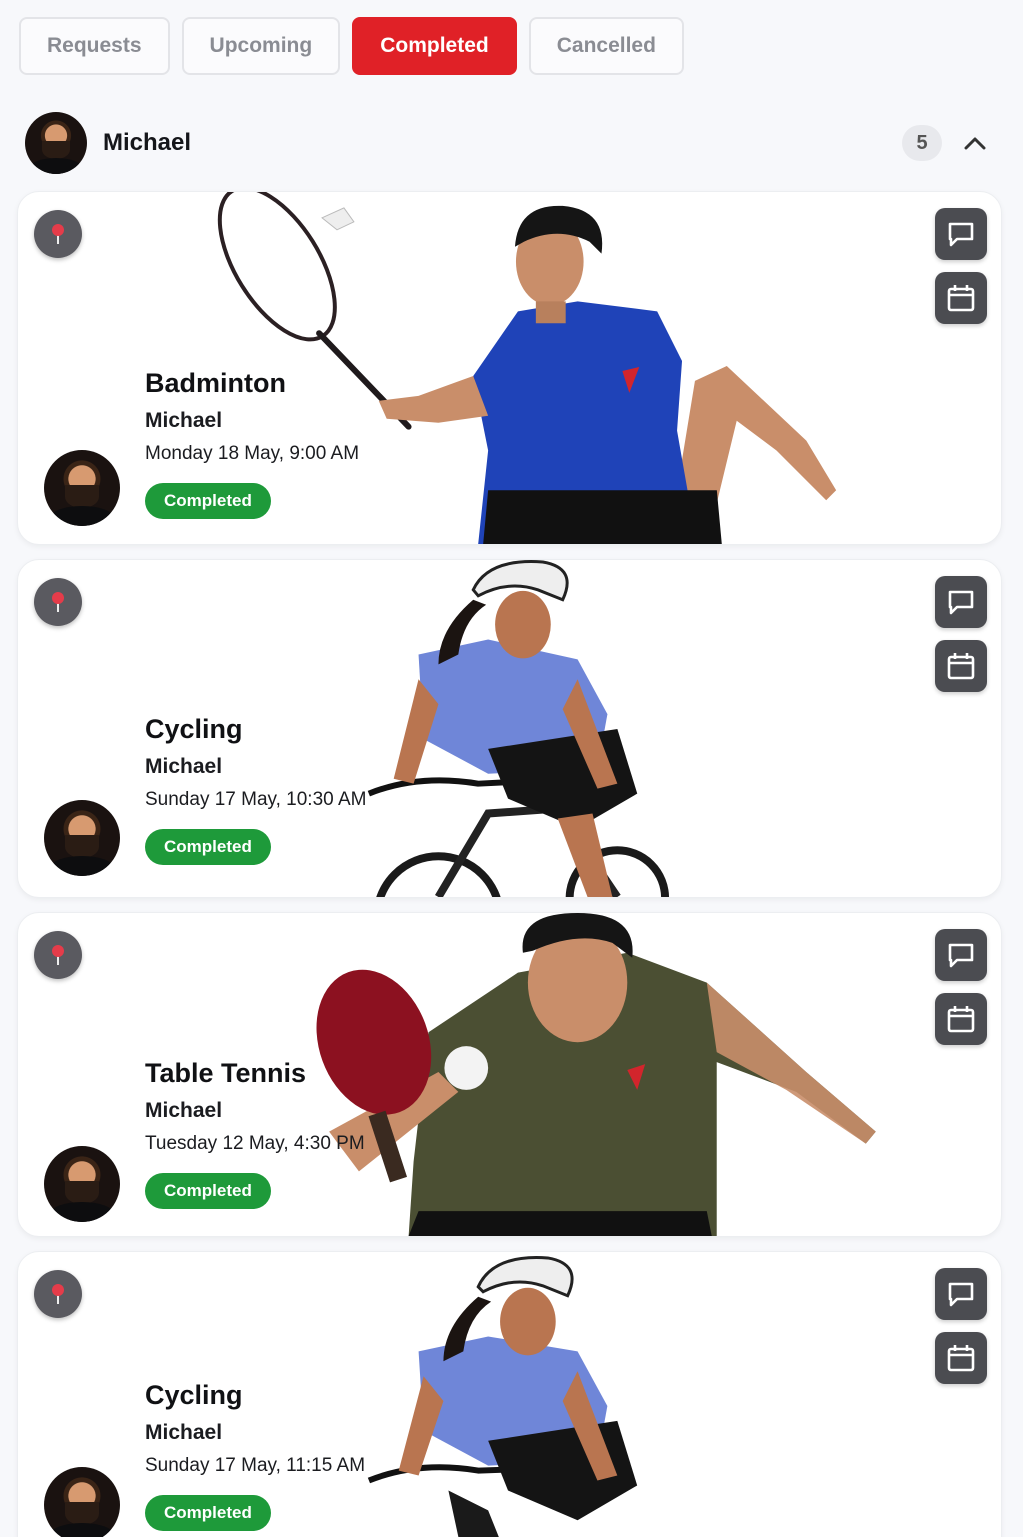  I want to click on booking-datetime: Tuesday 12 May, 4:30 PM, so click(255, 1143).